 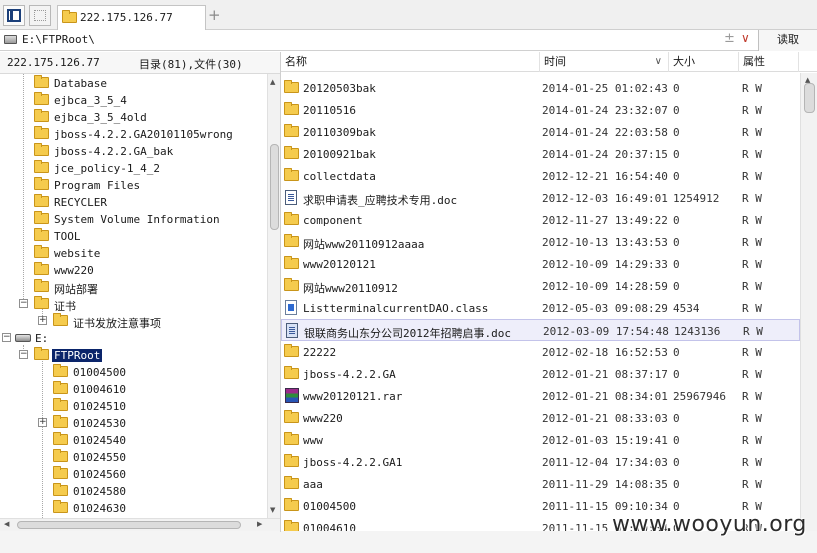 I want to click on tree-horizontal-scrollbar: ◀ ▶, so click(x=140, y=524).